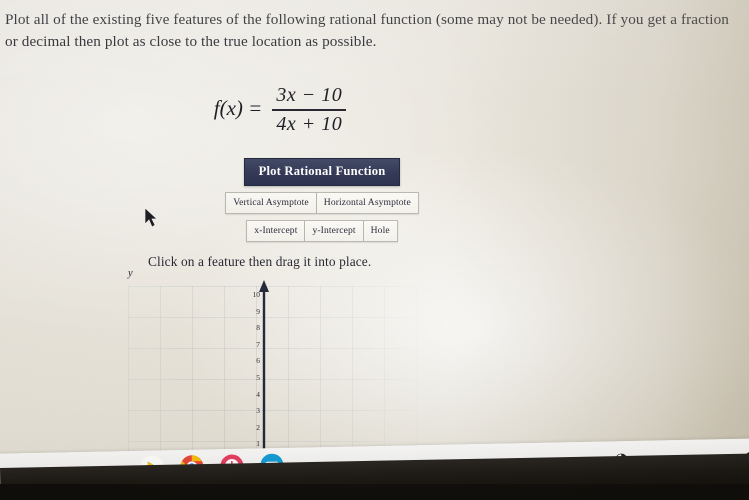 The width and height of the screenshot is (749, 500). What do you see at coordinates (258, 377) in the screenshot?
I see `y-tick-label: 5` at bounding box center [258, 377].